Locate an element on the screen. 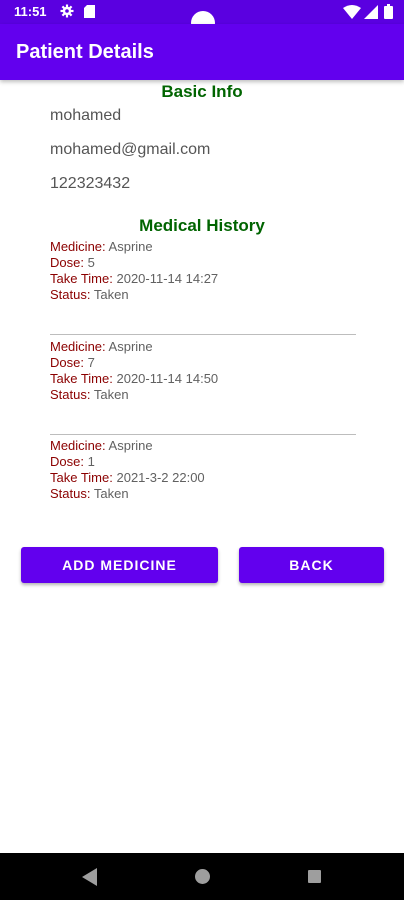  patient-phone: 122323432 is located at coordinates (90, 183).